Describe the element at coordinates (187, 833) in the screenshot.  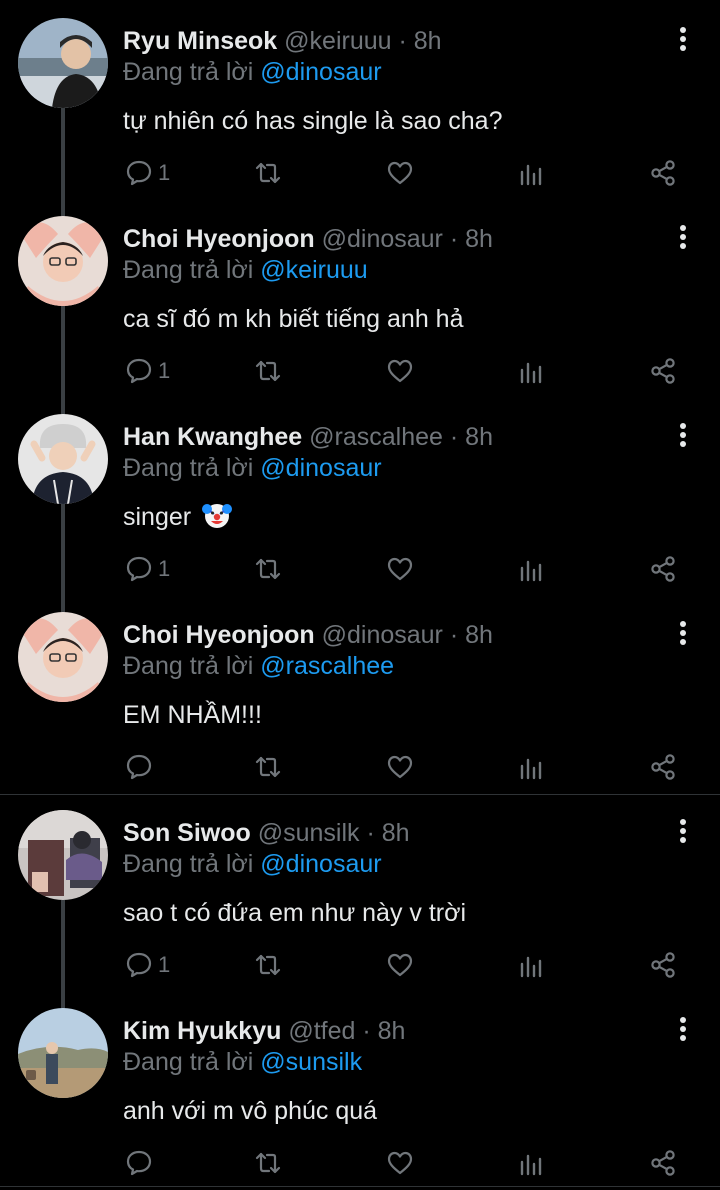
I see `display-name: Son Siwoo` at that location.